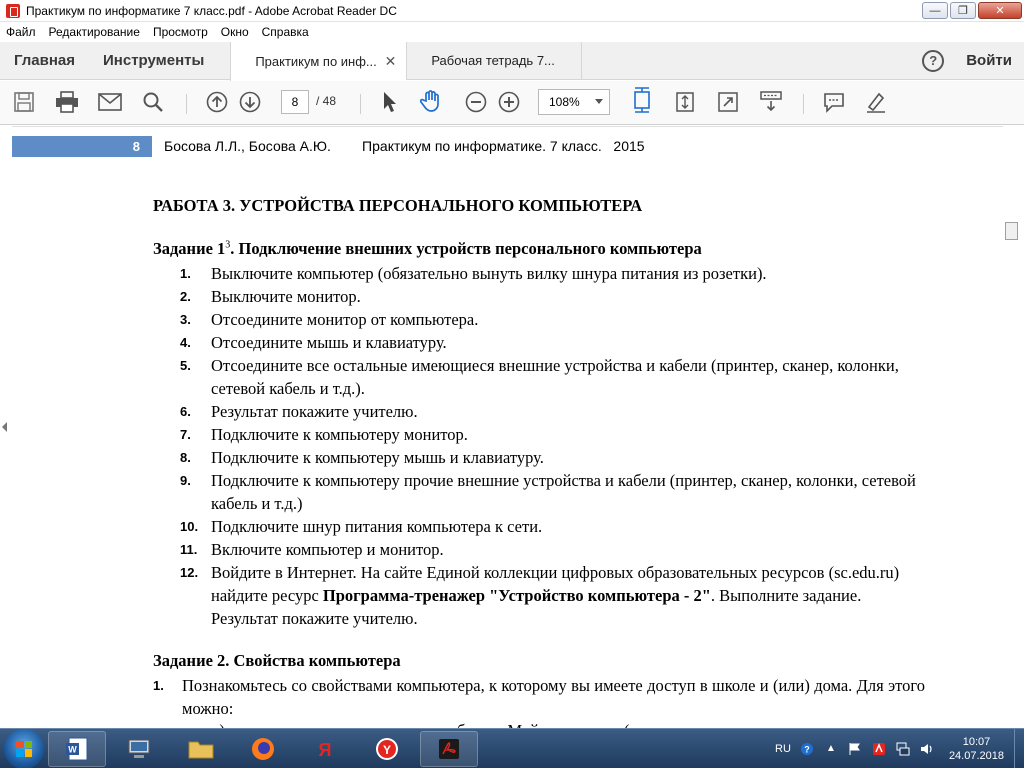 The height and width of the screenshot is (768, 1024). What do you see at coordinates (728, 102) in the screenshot?
I see `full-screen-icon` at bounding box center [728, 102].